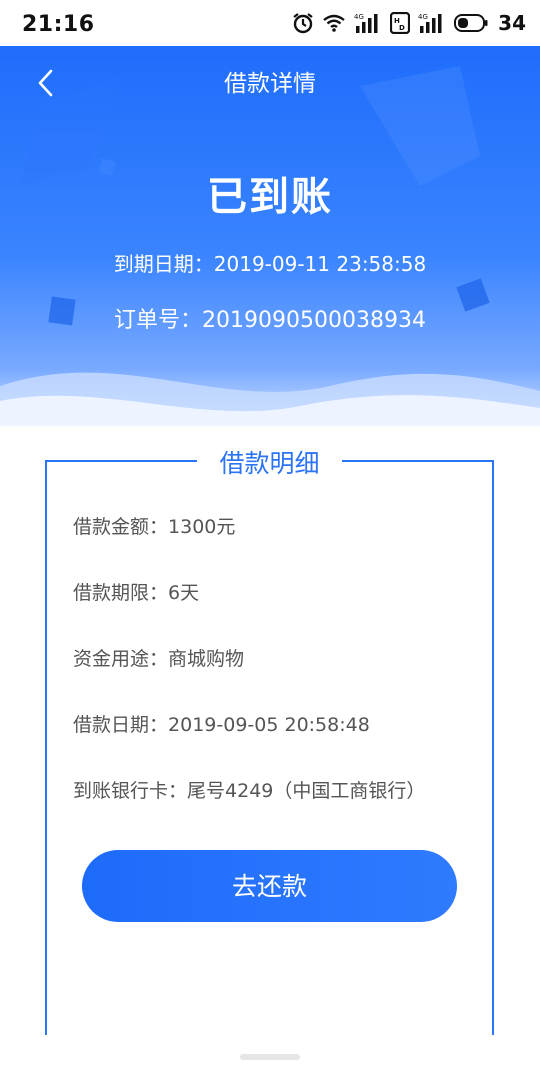  I want to click on order-number: 订单号：2019090500038934, so click(270, 320).